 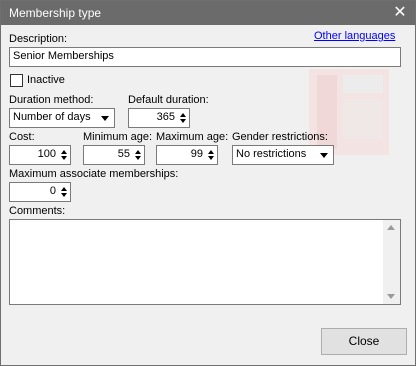 What do you see at coordinates (187, 155) in the screenshot?
I see `maximum-age-spinner: 99` at bounding box center [187, 155].